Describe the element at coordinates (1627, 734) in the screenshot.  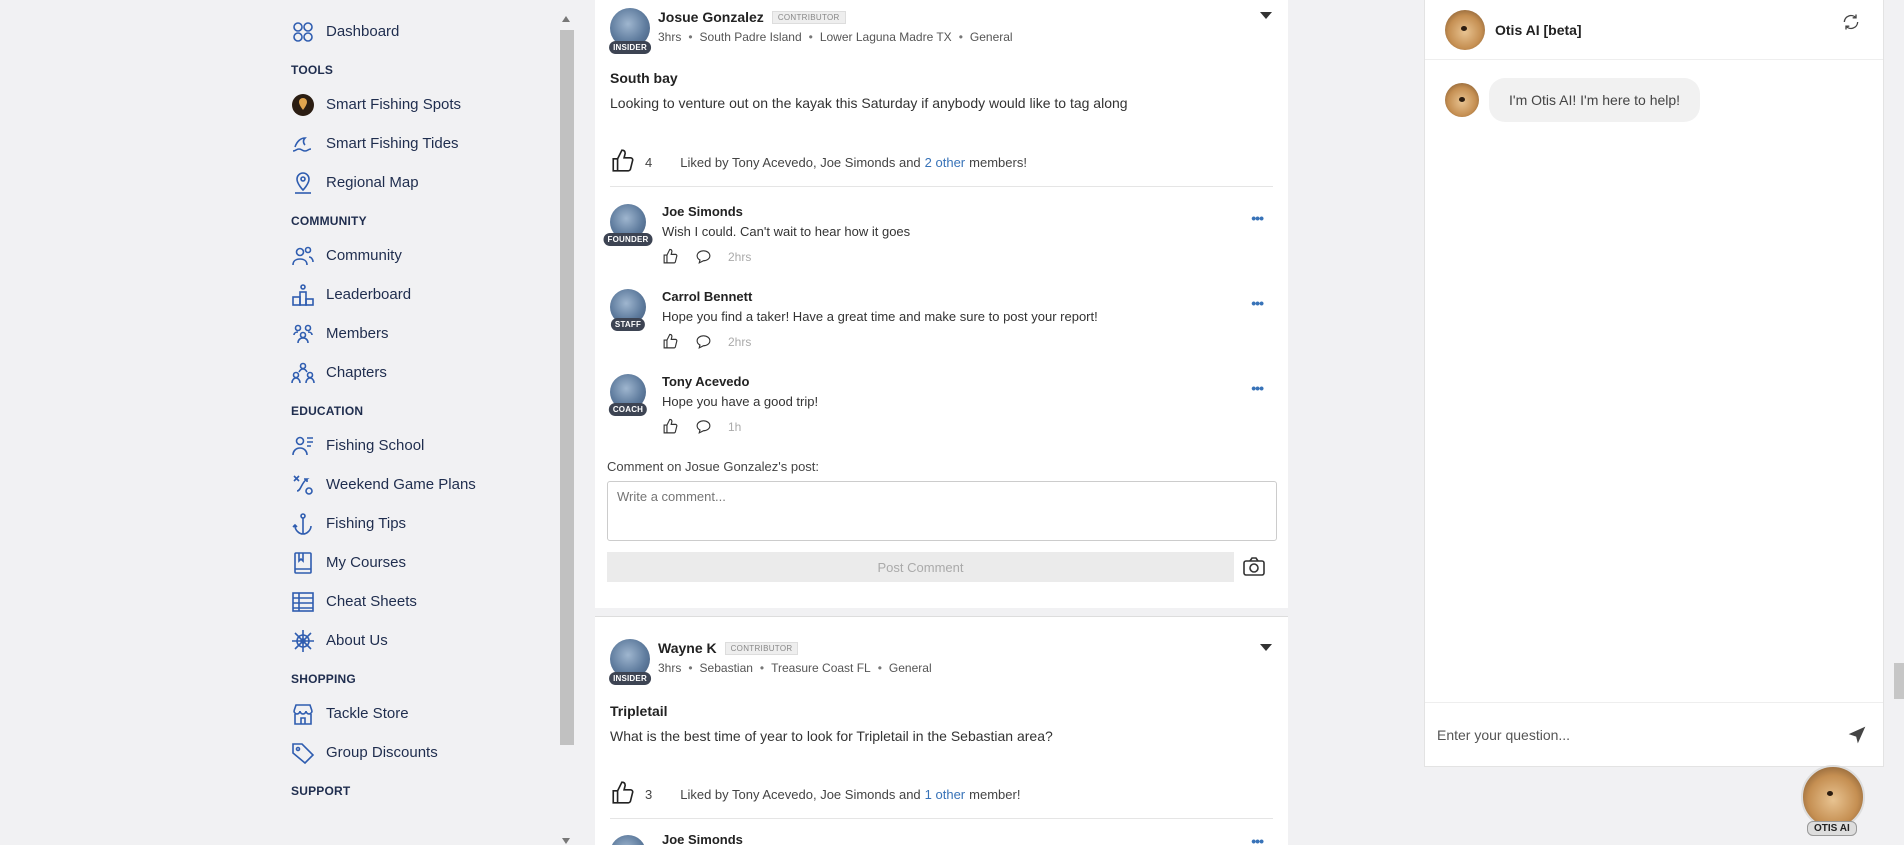
I see `chat-question-input` at that location.